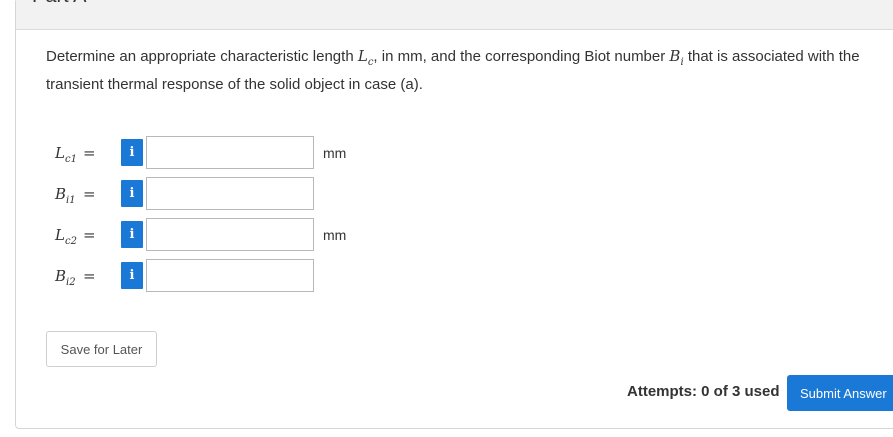  What do you see at coordinates (61, 276) in the screenshot?
I see `label-bi2-sym: B` at bounding box center [61, 276].